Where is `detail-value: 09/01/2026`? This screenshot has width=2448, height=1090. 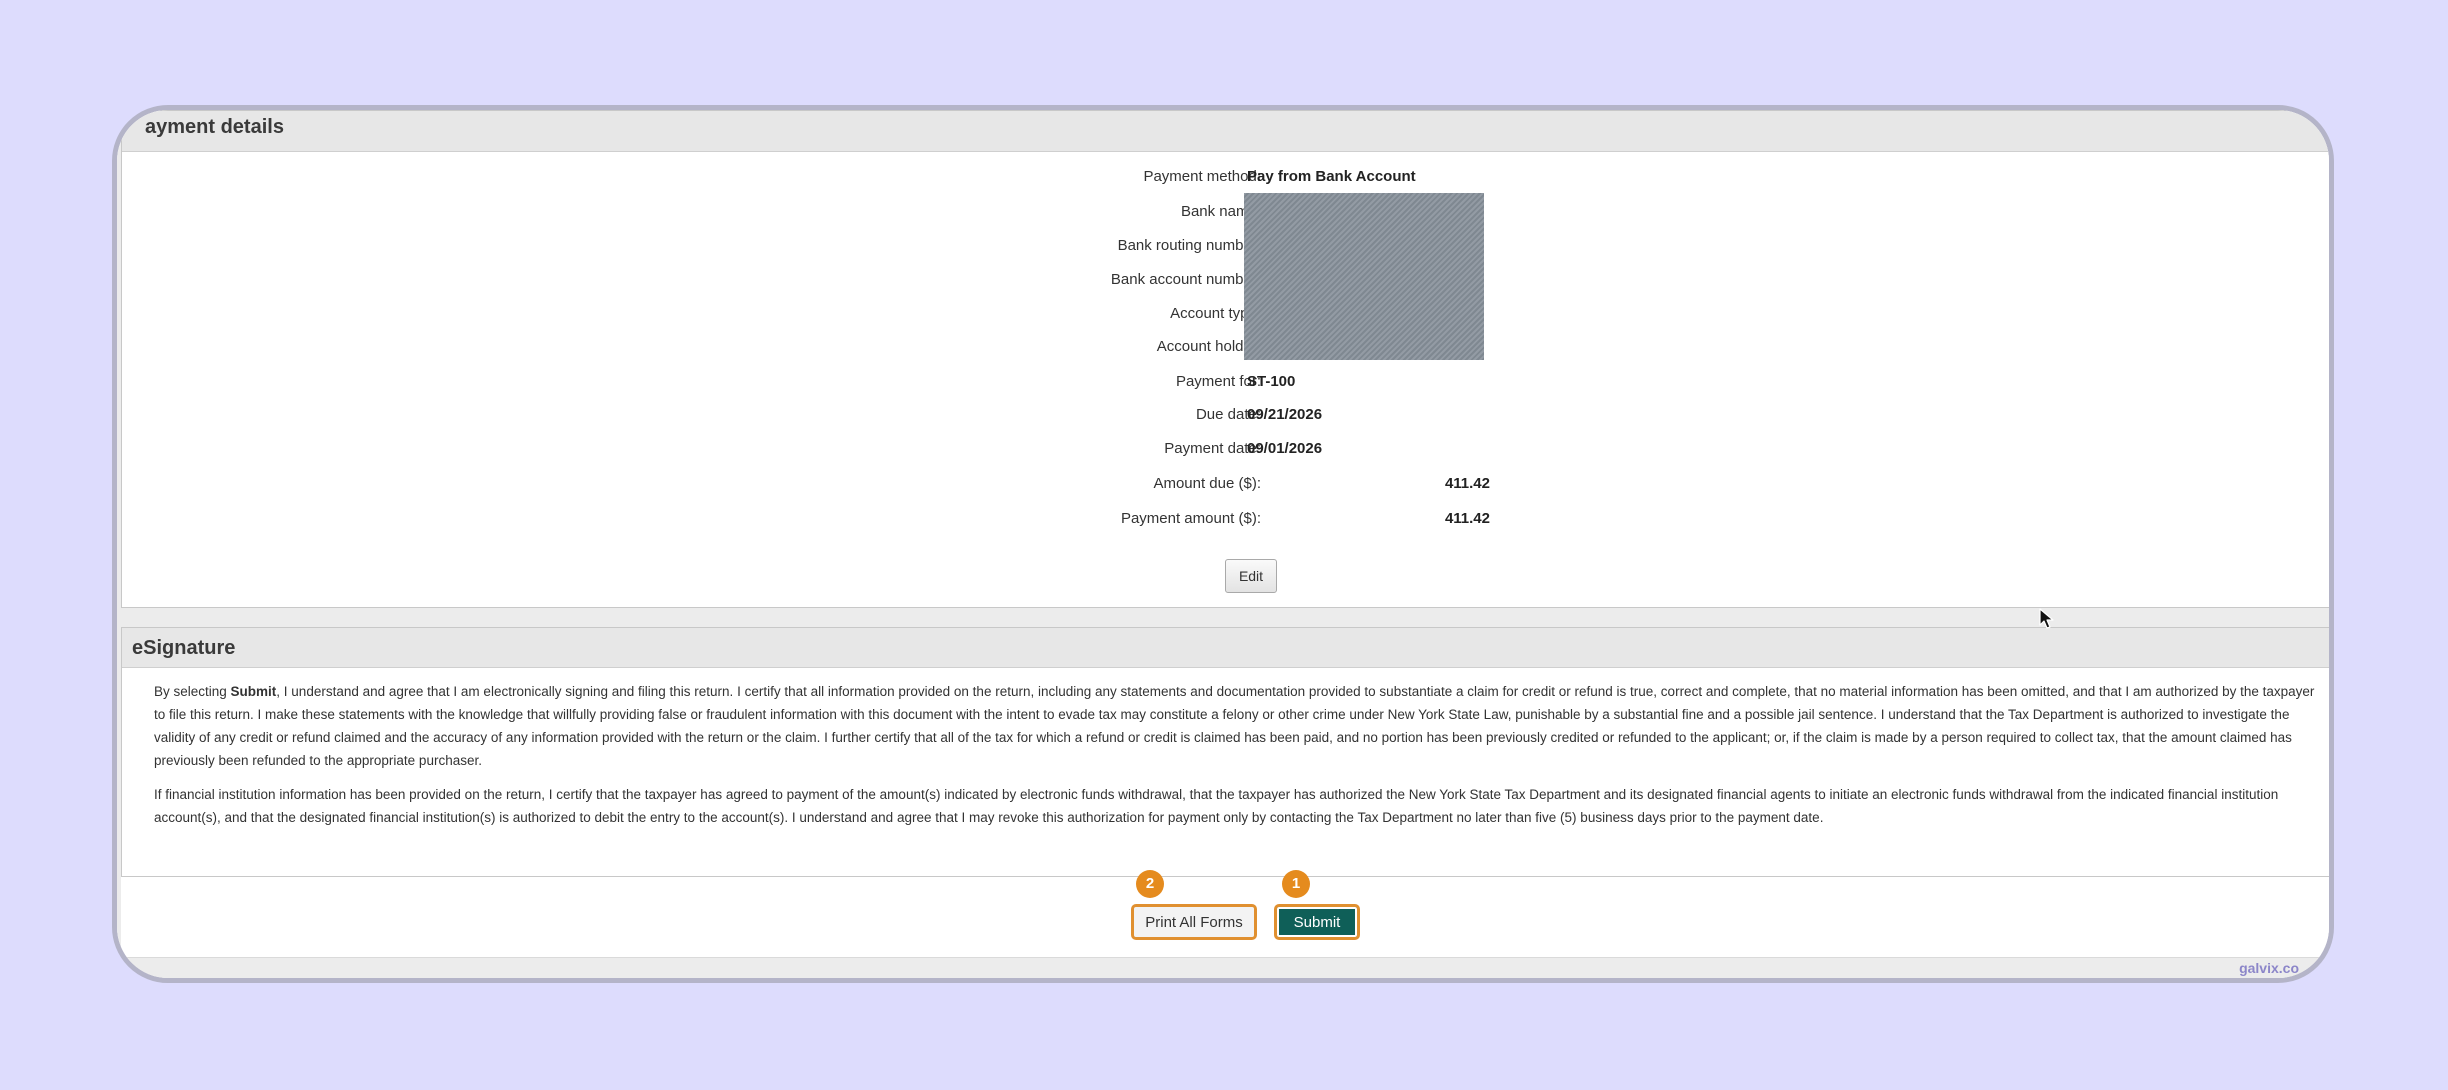
detail-value: 09/01/2026 is located at coordinates (1285, 448).